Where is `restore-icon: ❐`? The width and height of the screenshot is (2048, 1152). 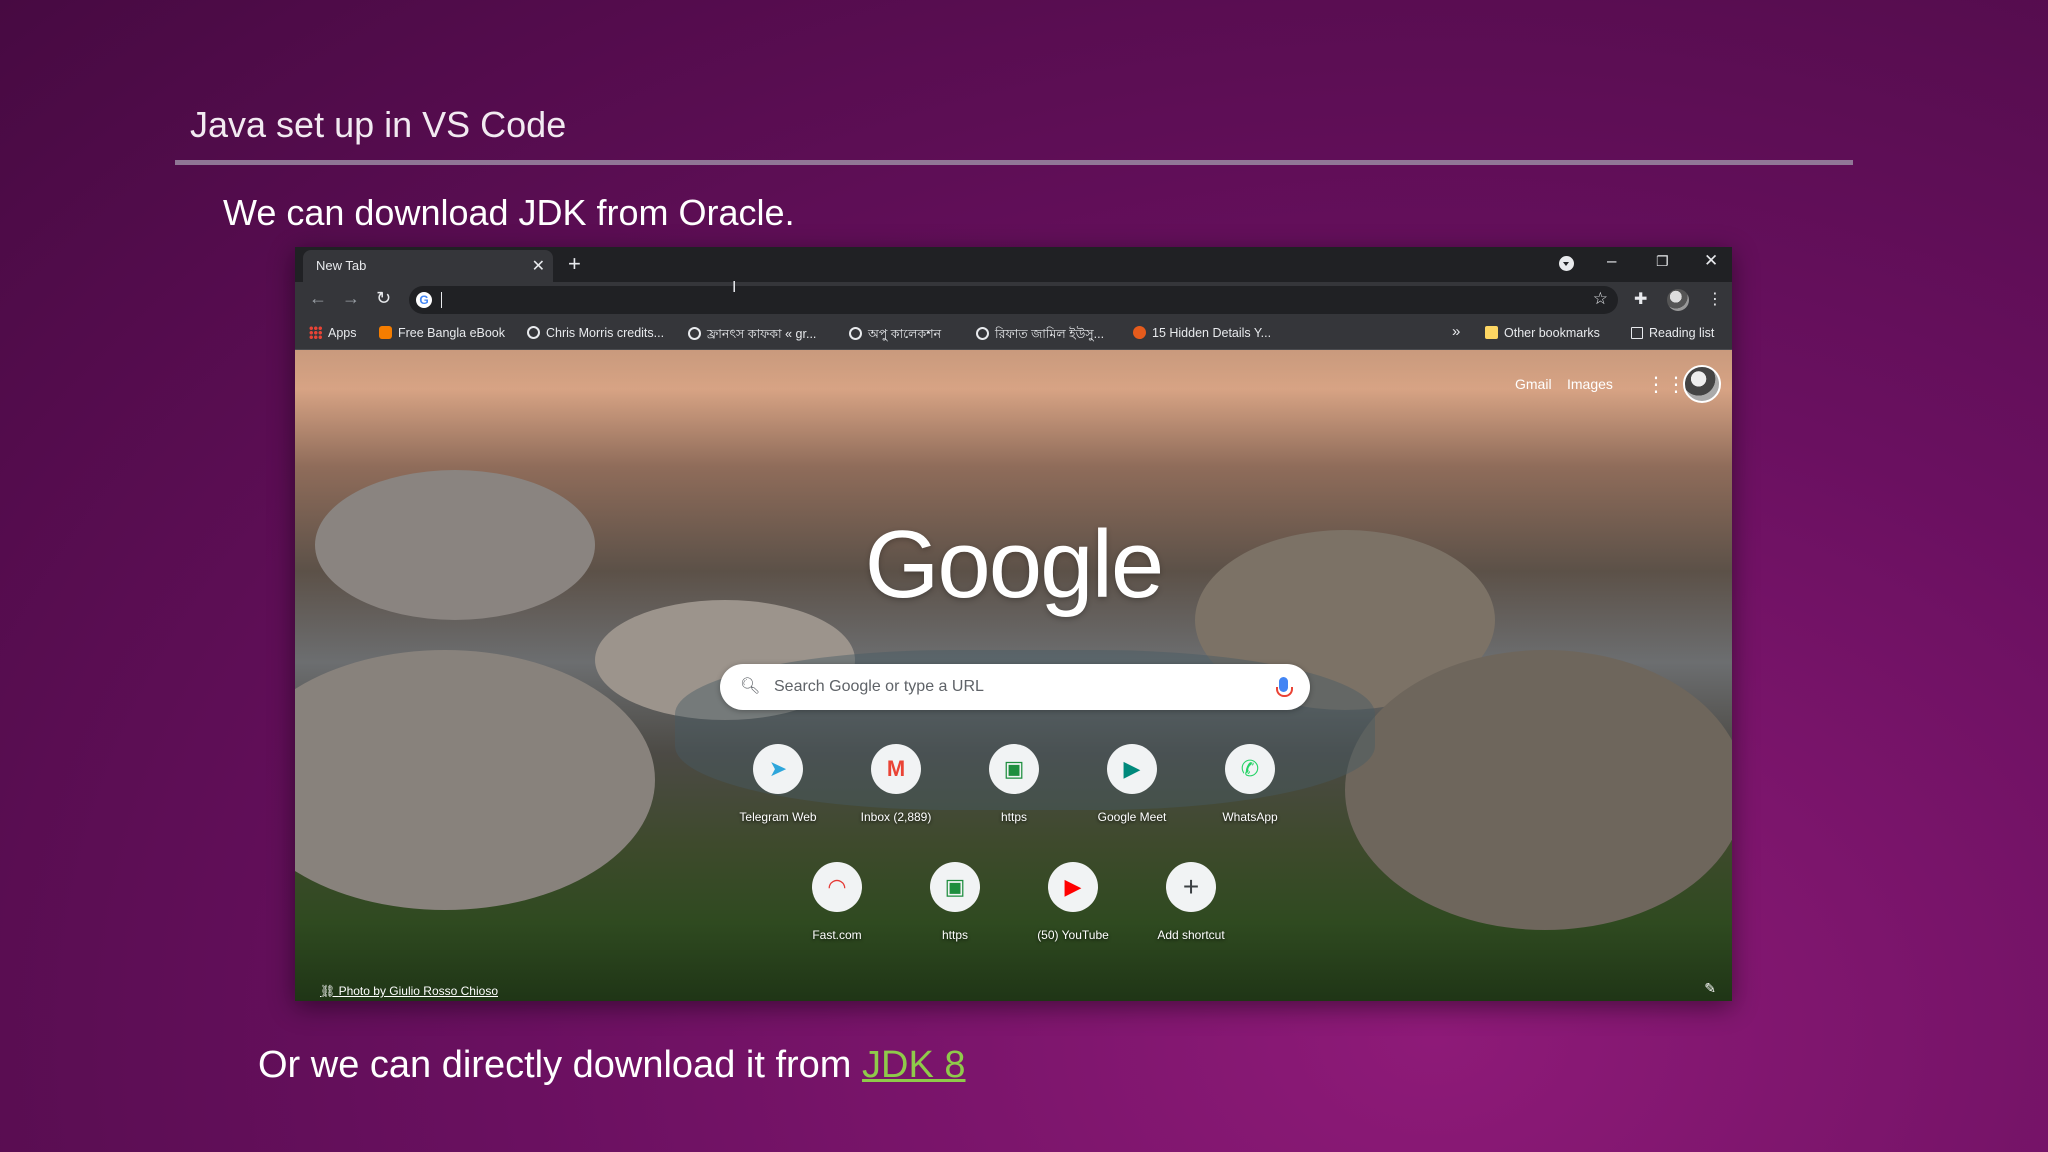 restore-icon: ❐ is located at coordinates (1662, 261).